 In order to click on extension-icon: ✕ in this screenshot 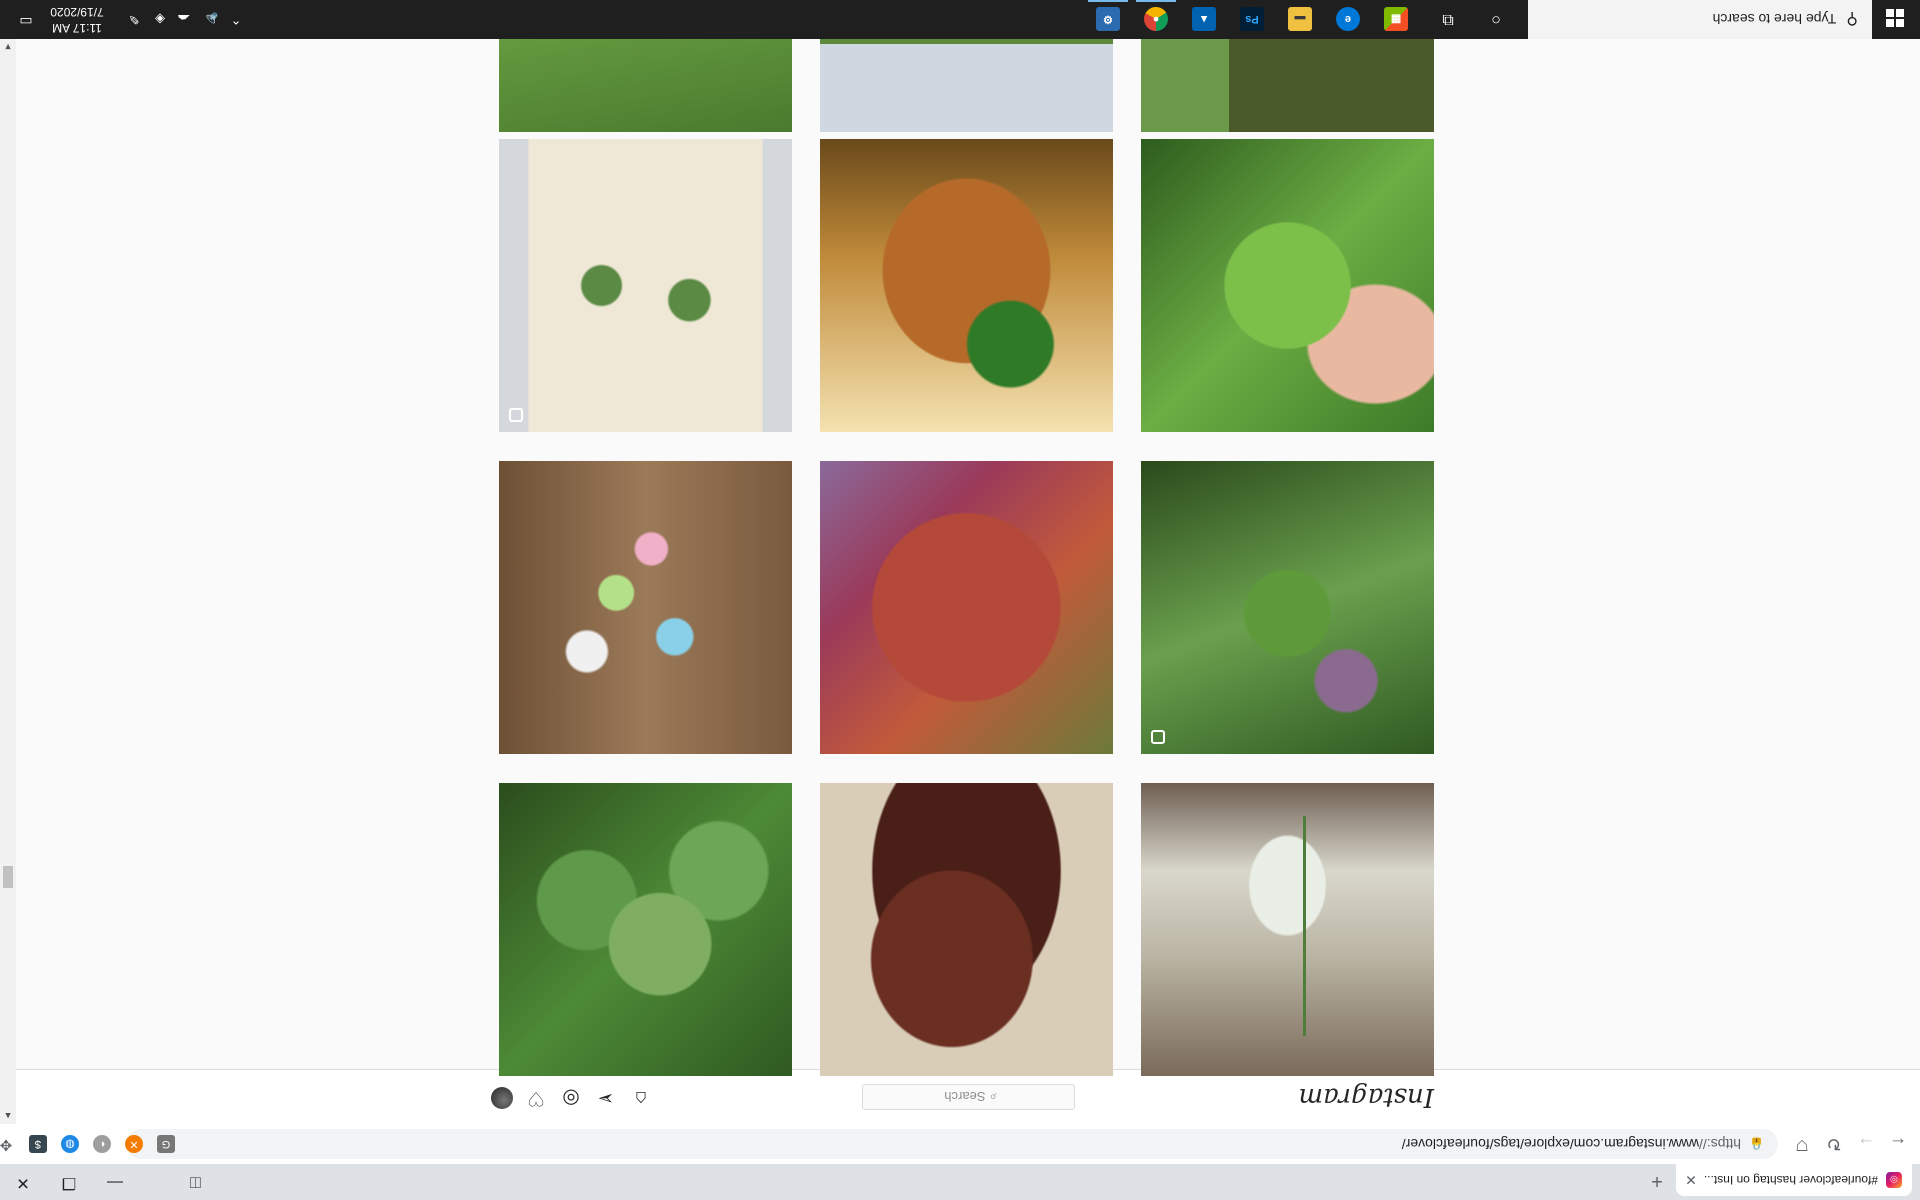, I will do `click(134, 1144)`.